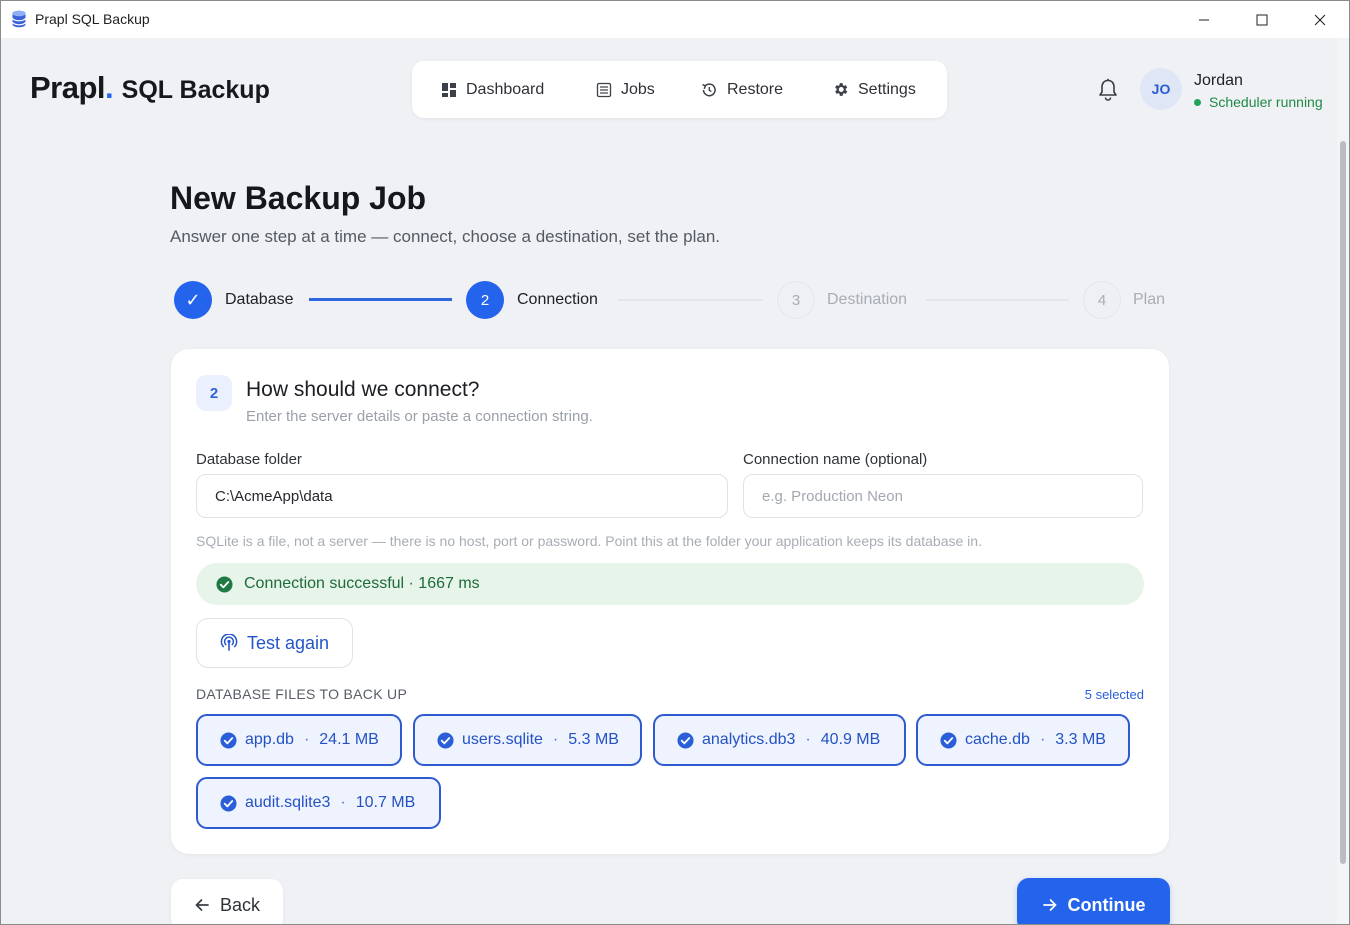  I want to click on scrollbar-thumb, so click(1343, 502).